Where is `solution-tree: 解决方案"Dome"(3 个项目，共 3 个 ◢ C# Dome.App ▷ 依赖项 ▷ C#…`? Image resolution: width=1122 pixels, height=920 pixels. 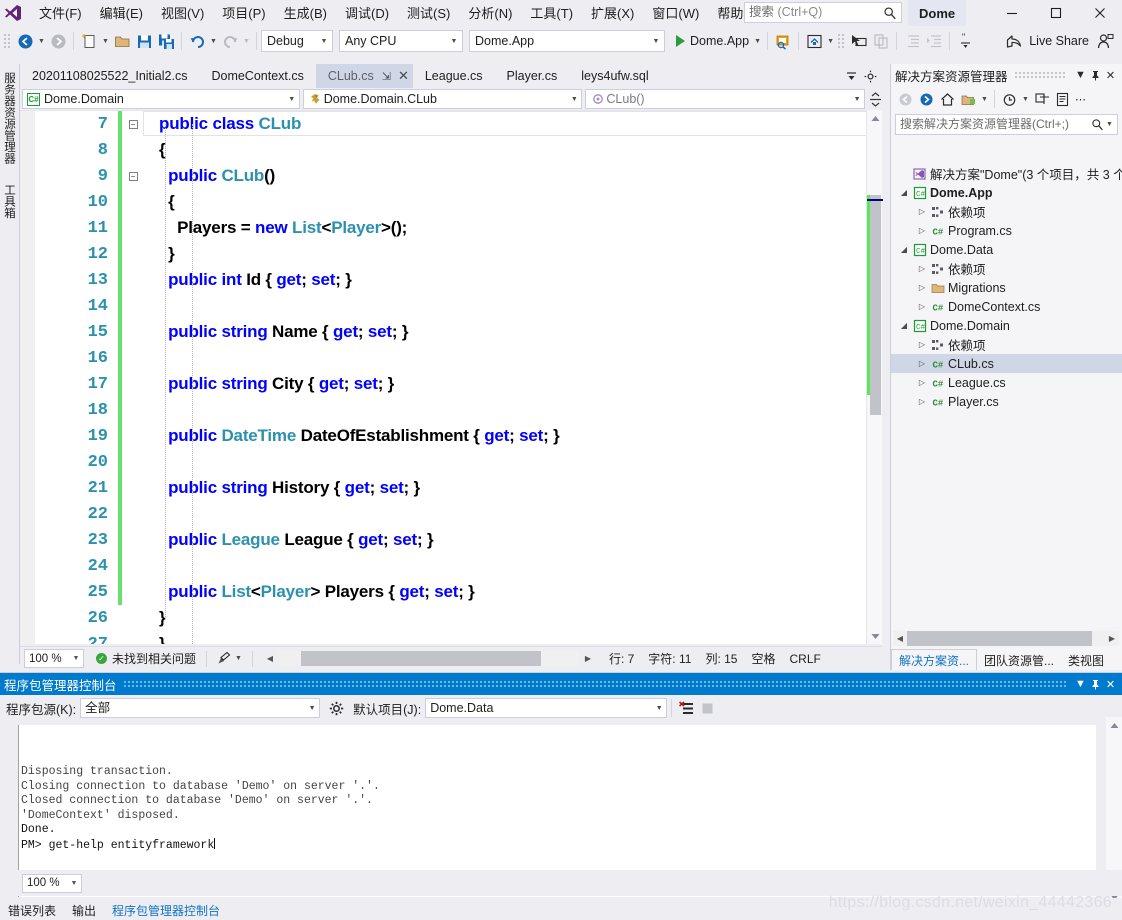
solution-tree: 解决方案"Dome"(3 个项目，共 3 个 ◢ C# Dome.App ▷ 依赖项 ▷ C#… is located at coordinates (1006, 404).